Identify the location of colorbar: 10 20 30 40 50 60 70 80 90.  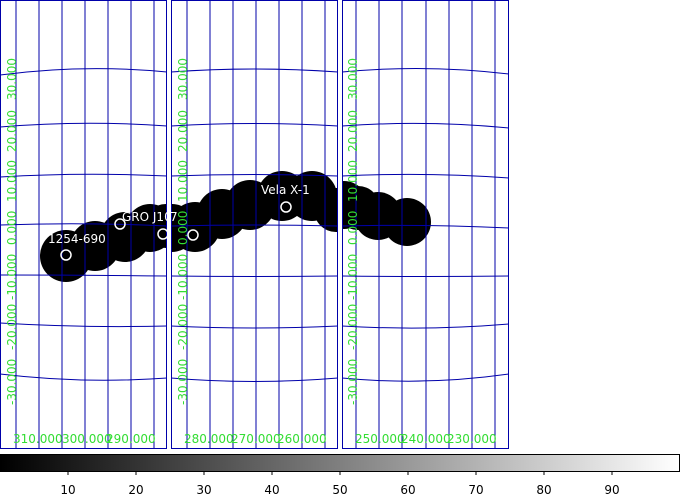
(340, 476).